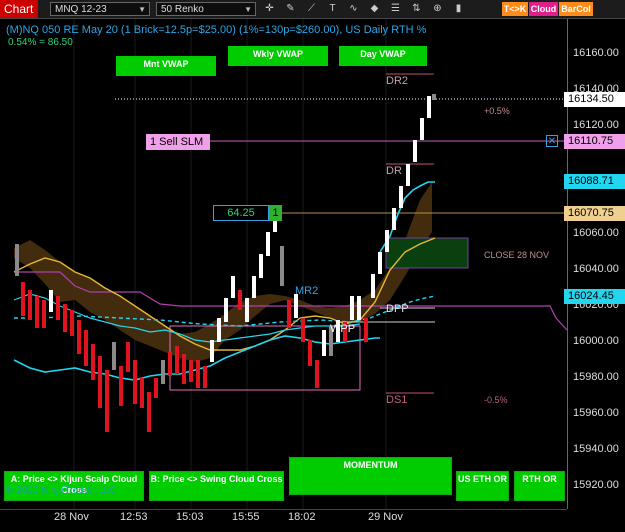 The image size is (625, 532). I want to click on close-28-nov-label: CLOSE 28 NOV, so click(517, 255).